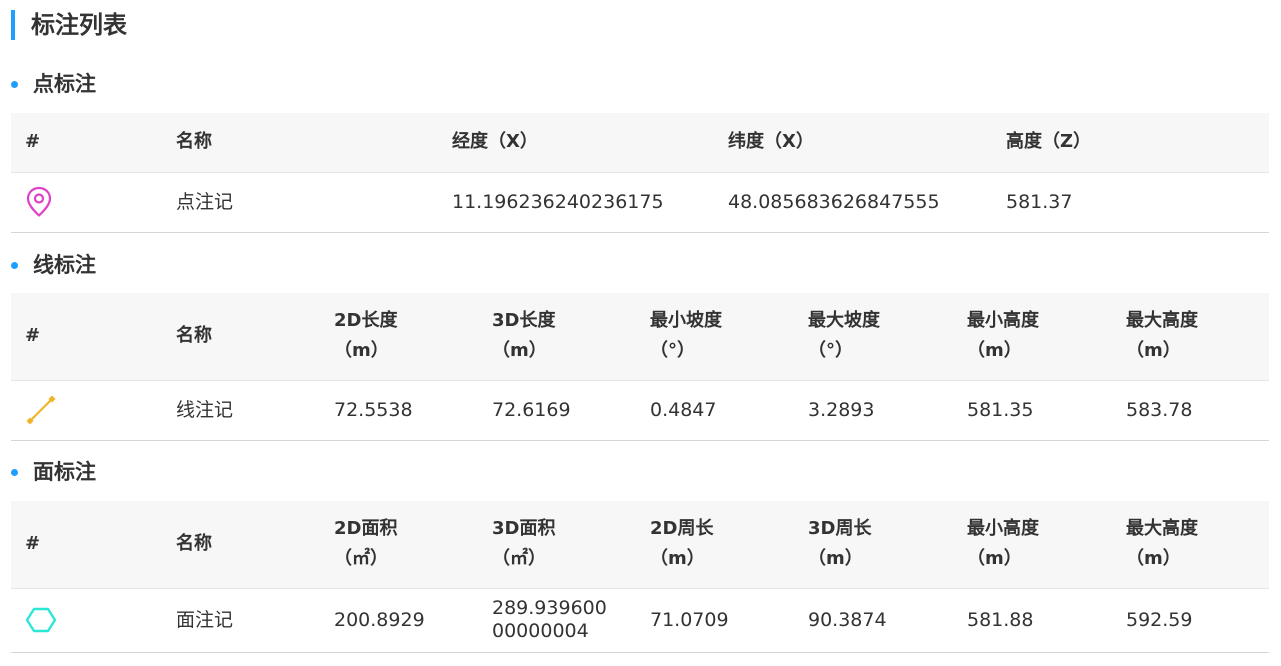  What do you see at coordinates (576, 143) in the screenshot?
I see `col-header-longitude: 经度（X）` at bounding box center [576, 143].